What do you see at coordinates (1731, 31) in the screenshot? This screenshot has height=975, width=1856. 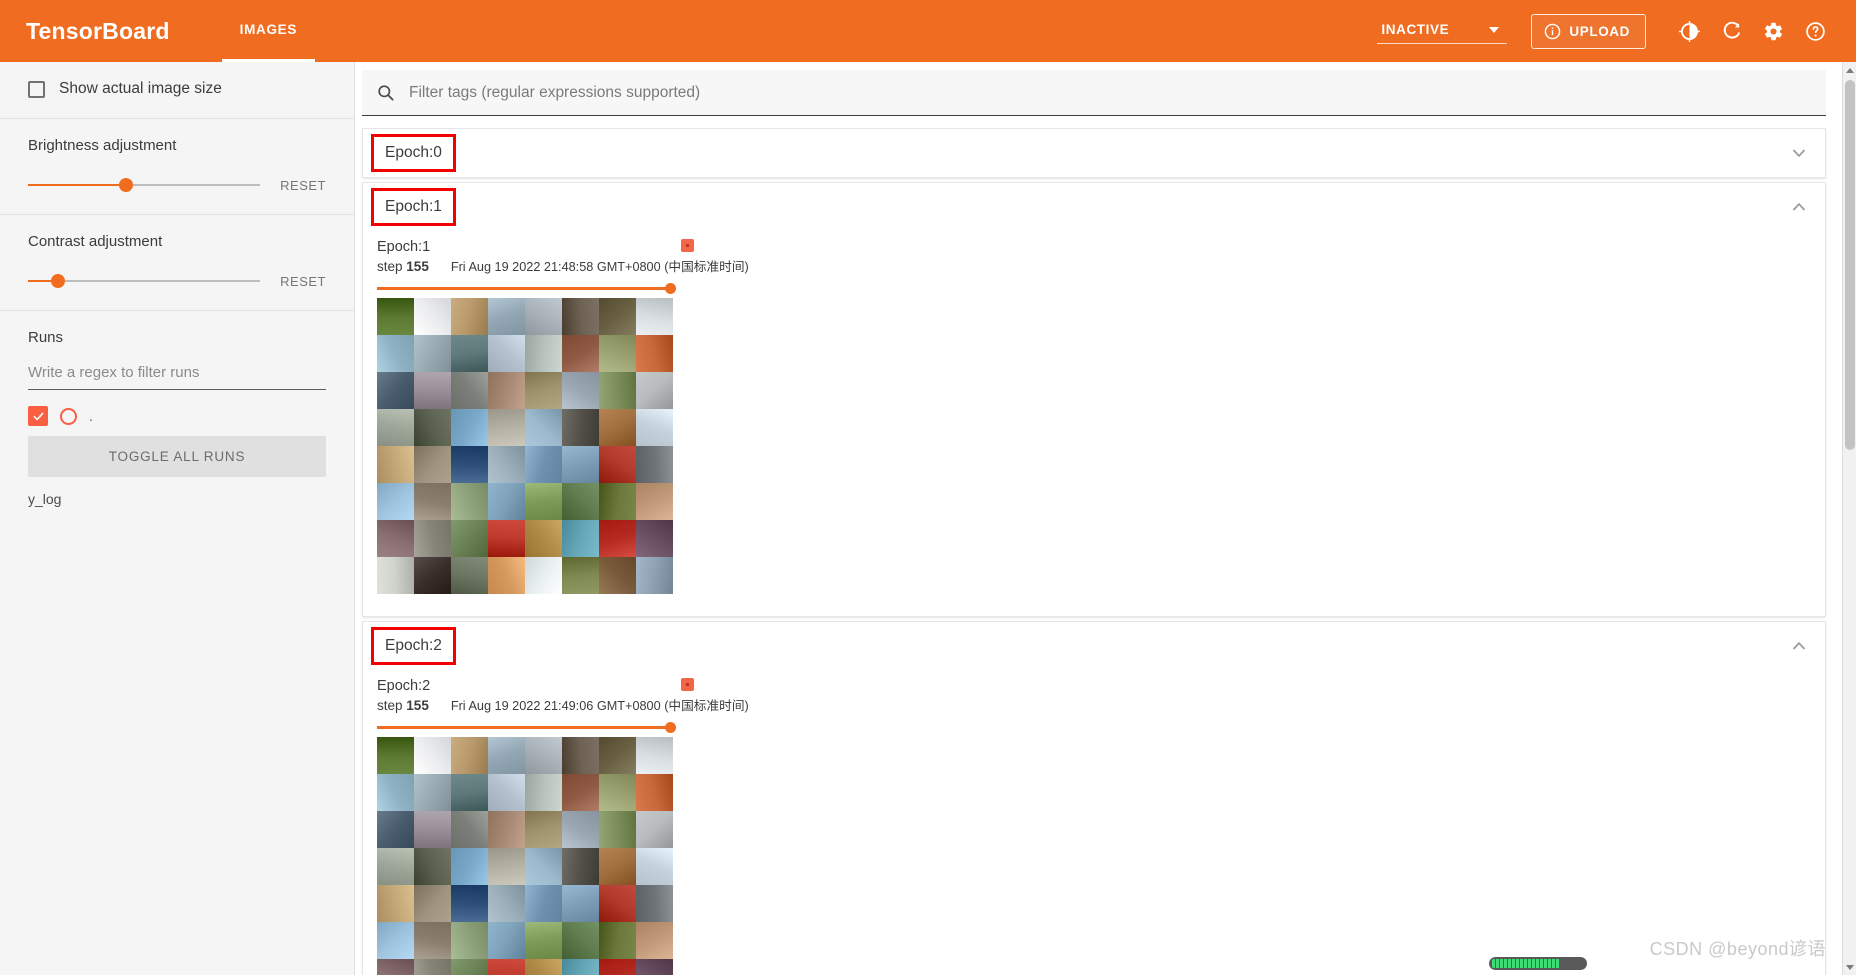 I see `refresh-button` at bounding box center [1731, 31].